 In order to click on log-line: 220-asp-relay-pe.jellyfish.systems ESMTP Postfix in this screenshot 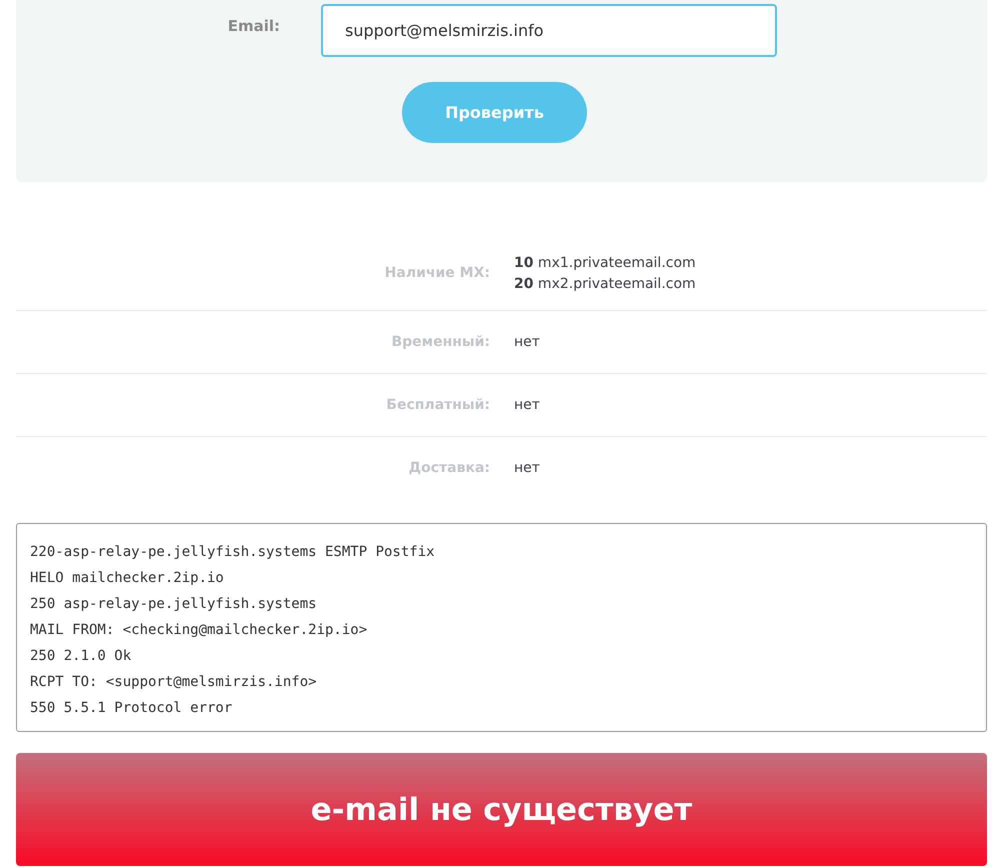, I will do `click(233, 552)`.